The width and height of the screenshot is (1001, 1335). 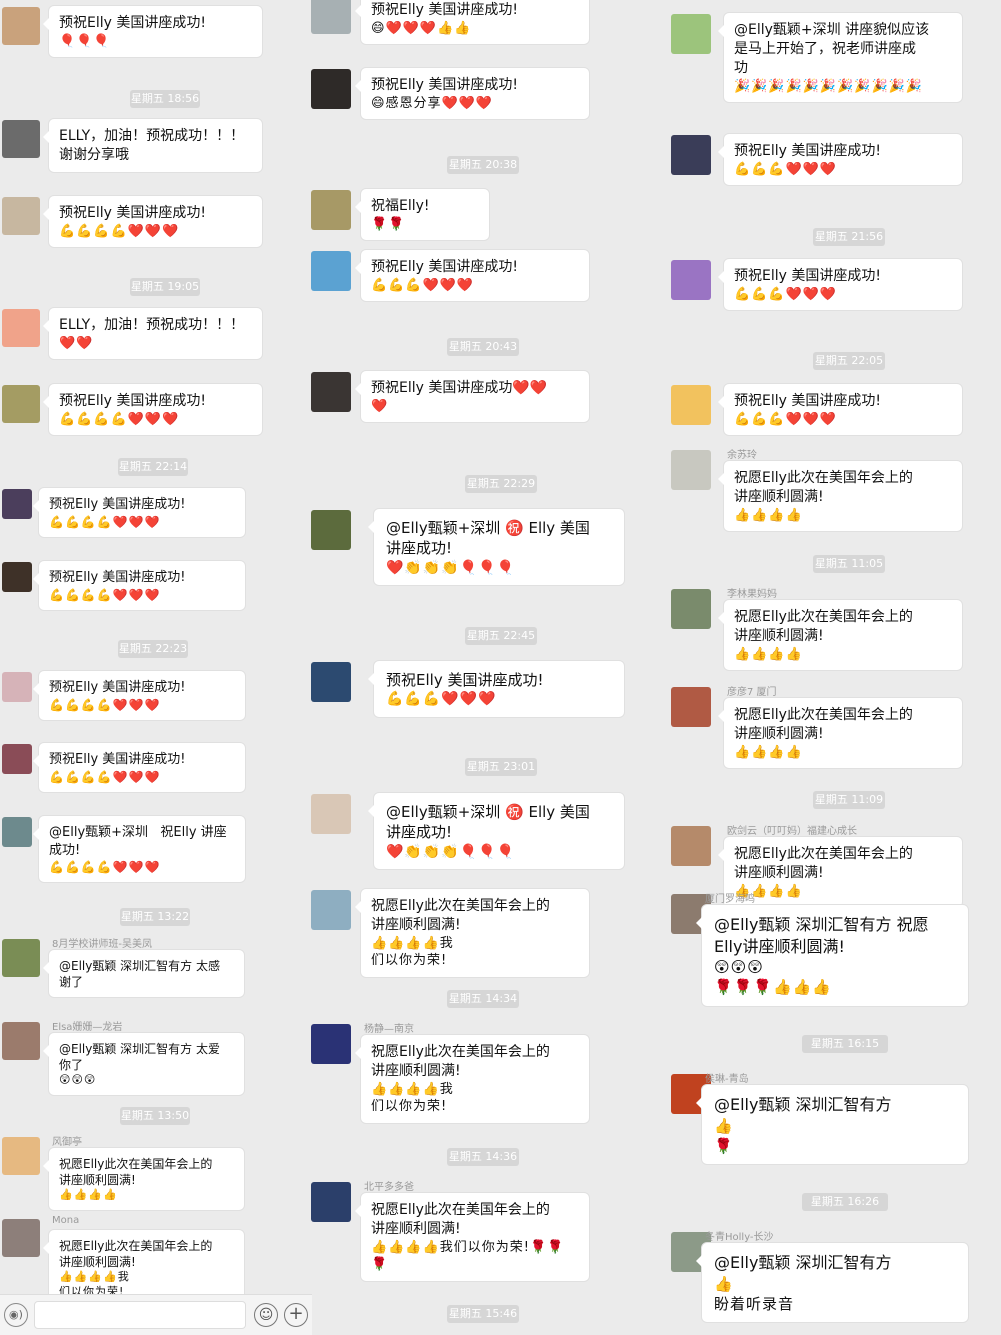 I want to click on message-bubble: @Elly甄颖 深圳汇智有方 太爱 你了 😲😲😲, so click(x=144, y=1064).